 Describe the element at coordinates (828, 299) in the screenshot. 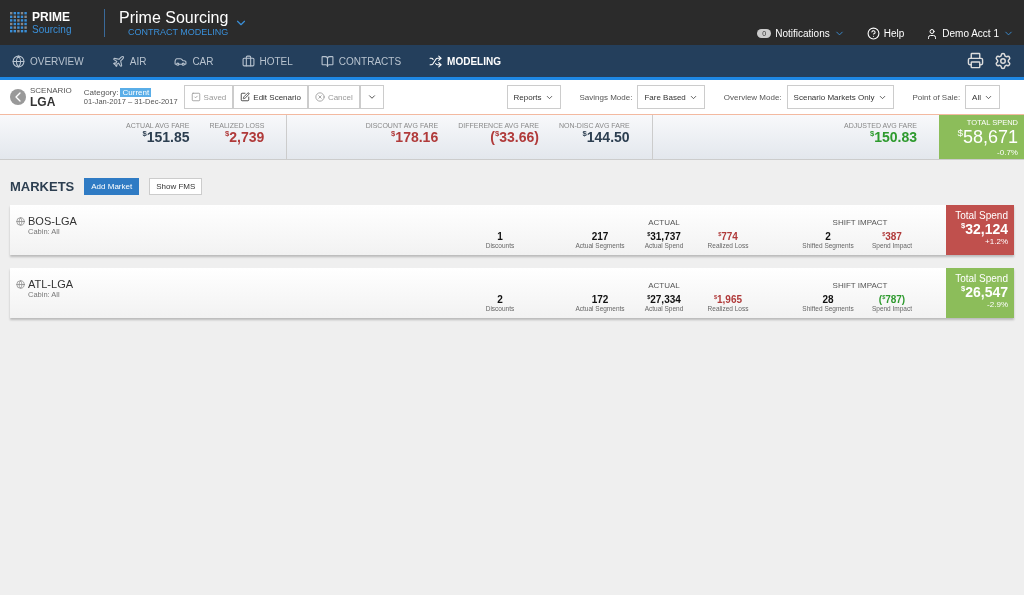

I see `stat-value: 28` at that location.